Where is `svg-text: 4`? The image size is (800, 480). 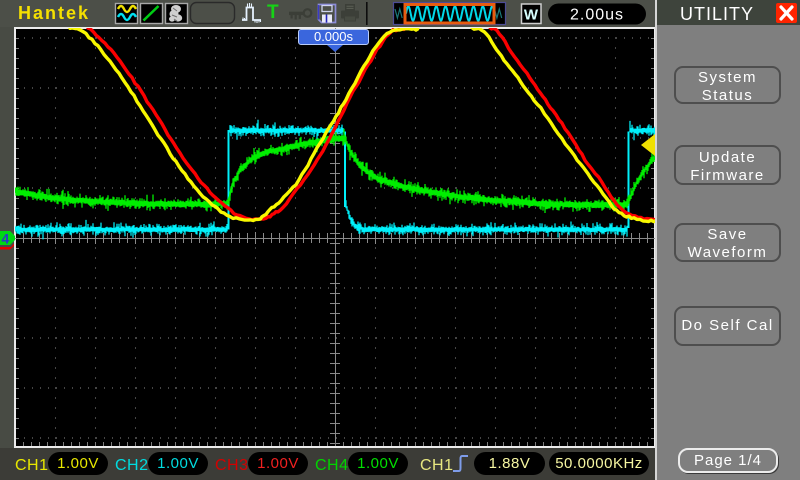
svg-text: 4 is located at coordinates (6, 239).